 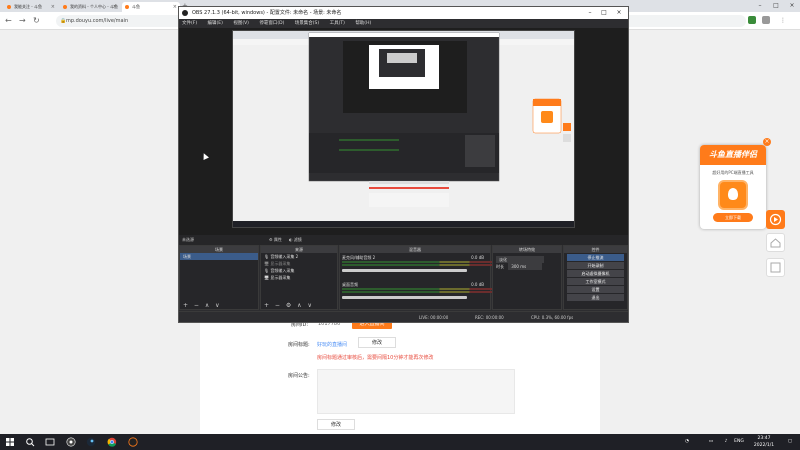 I want to click on task-view-icon, so click(x=50, y=442).